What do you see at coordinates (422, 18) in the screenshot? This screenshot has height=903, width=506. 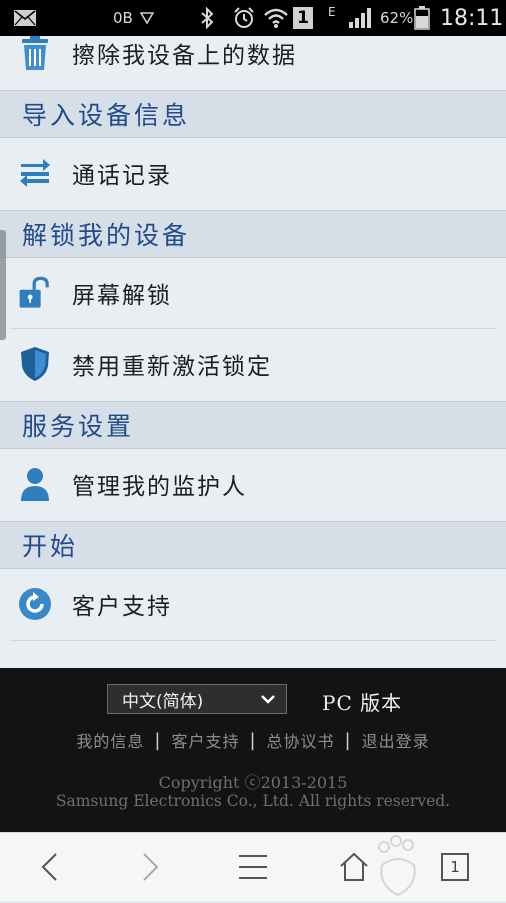 I see `battery-icon` at bounding box center [422, 18].